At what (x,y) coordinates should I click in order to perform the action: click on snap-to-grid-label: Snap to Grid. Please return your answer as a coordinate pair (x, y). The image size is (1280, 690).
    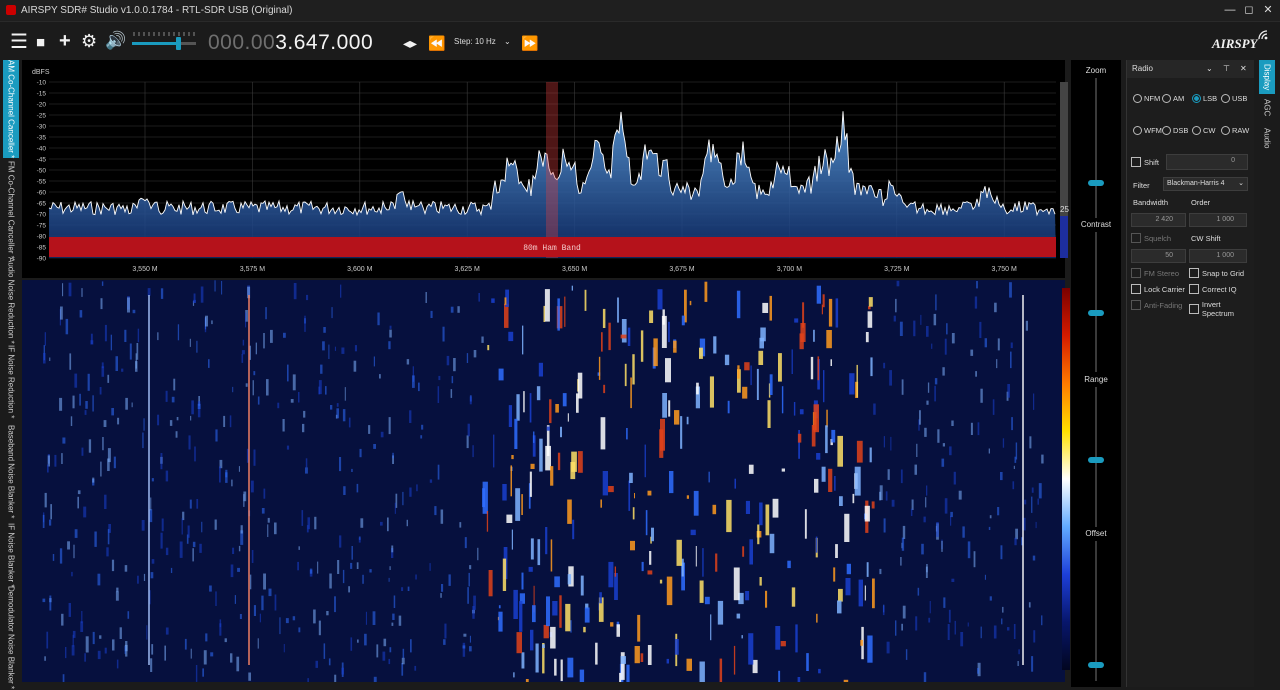
    Looking at the image, I should click on (1223, 273).